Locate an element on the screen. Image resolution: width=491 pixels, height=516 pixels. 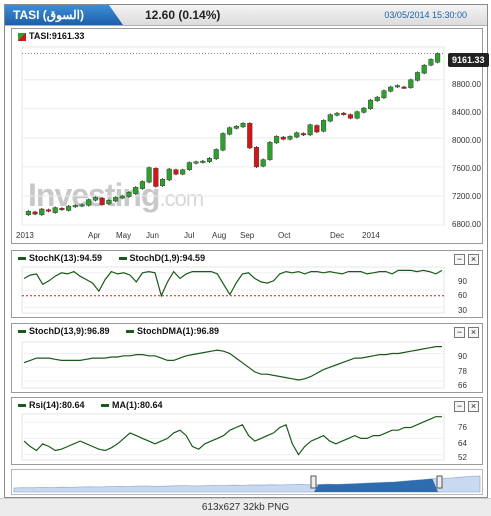
y-tick-label: 8000.00 is located at coordinates (466, 140).